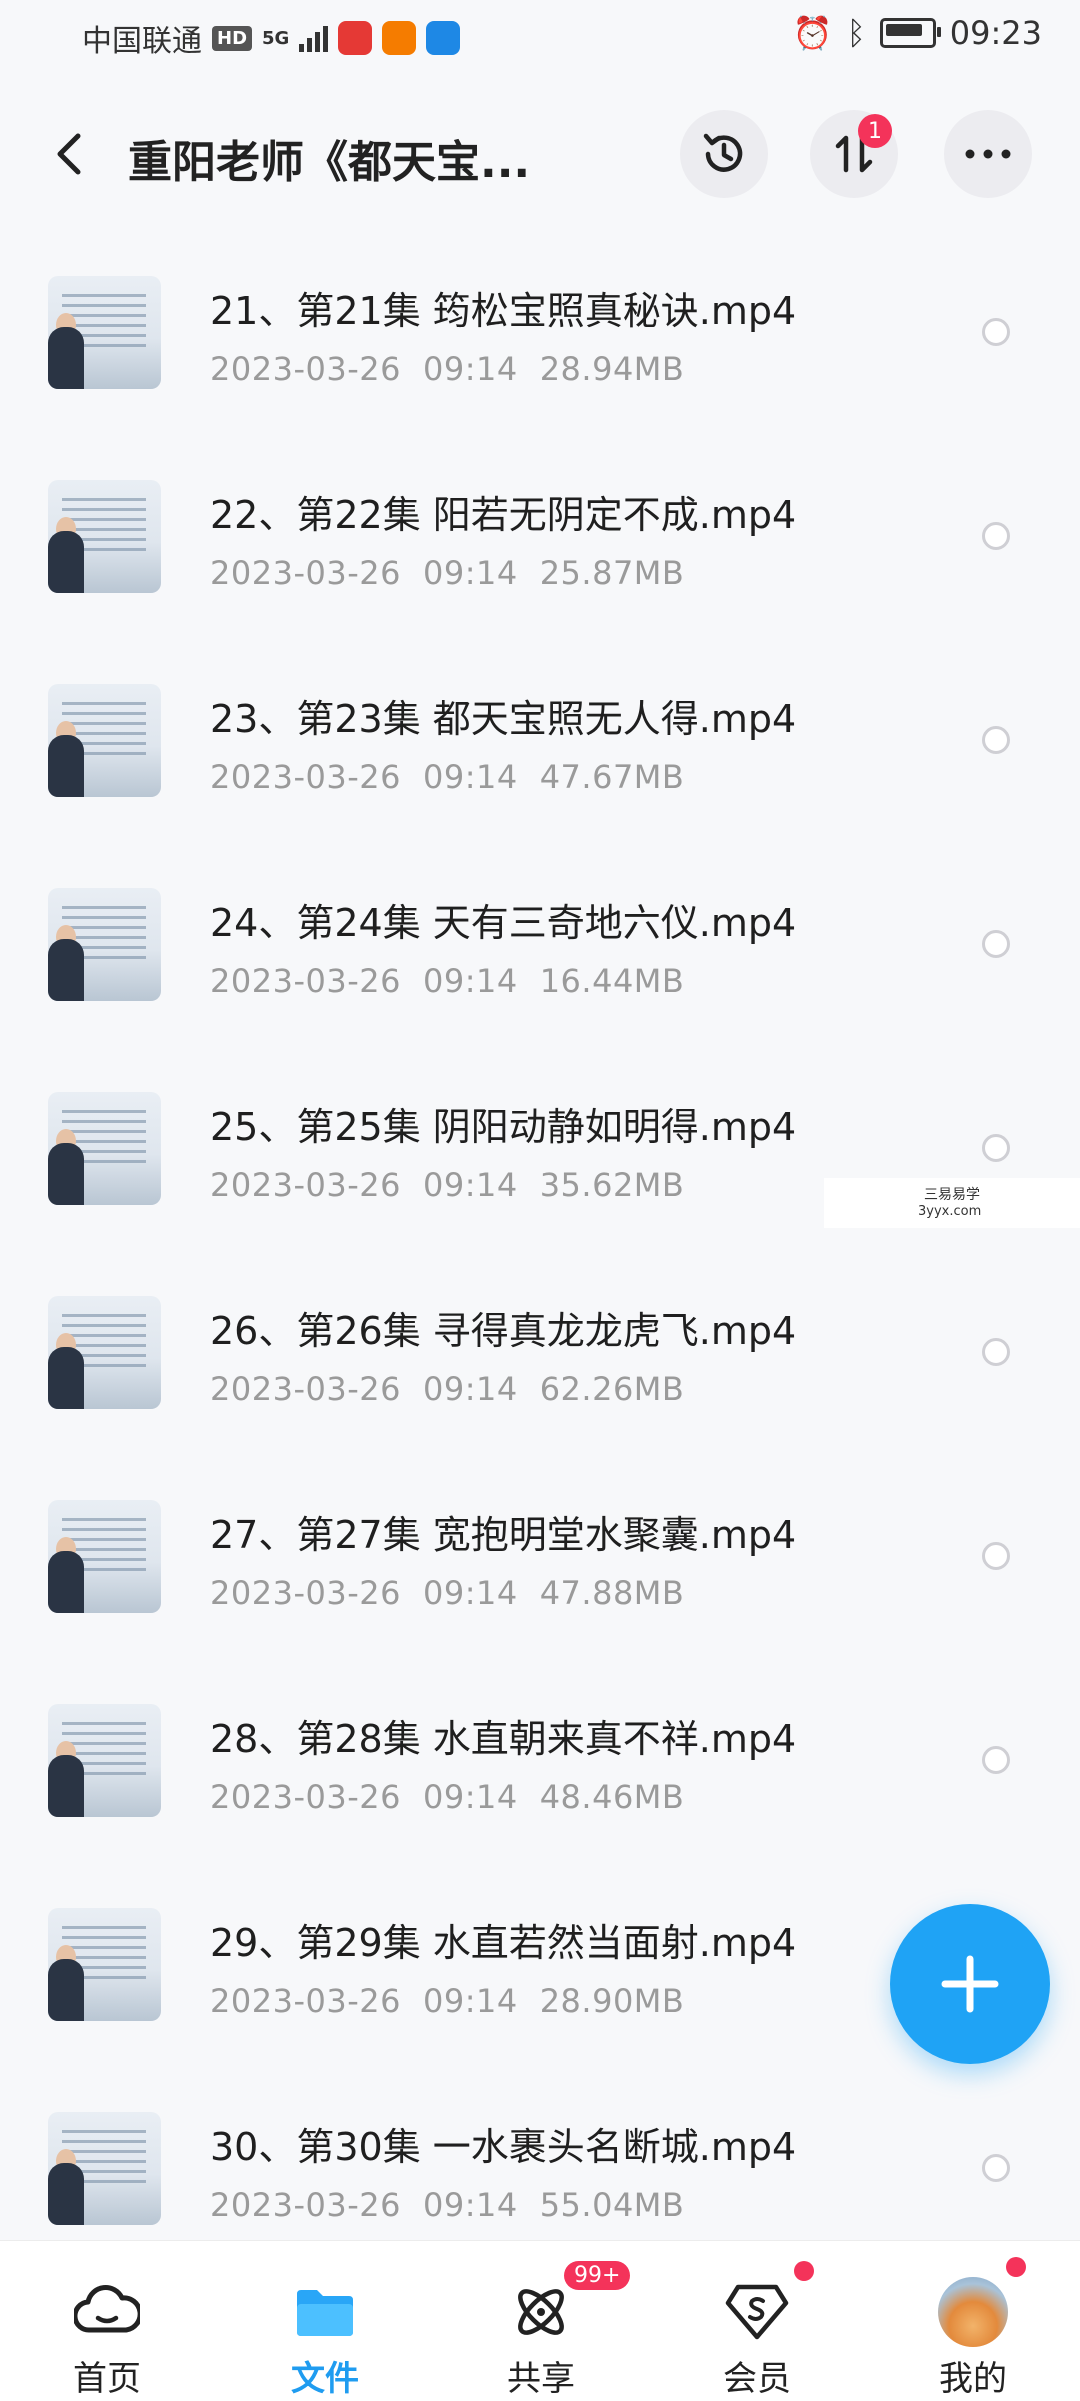 The image size is (1080, 2401). What do you see at coordinates (503, 1331) in the screenshot?
I see `file-name: 26、第26集 寻得真龙龙虎飞.mp4` at bounding box center [503, 1331].